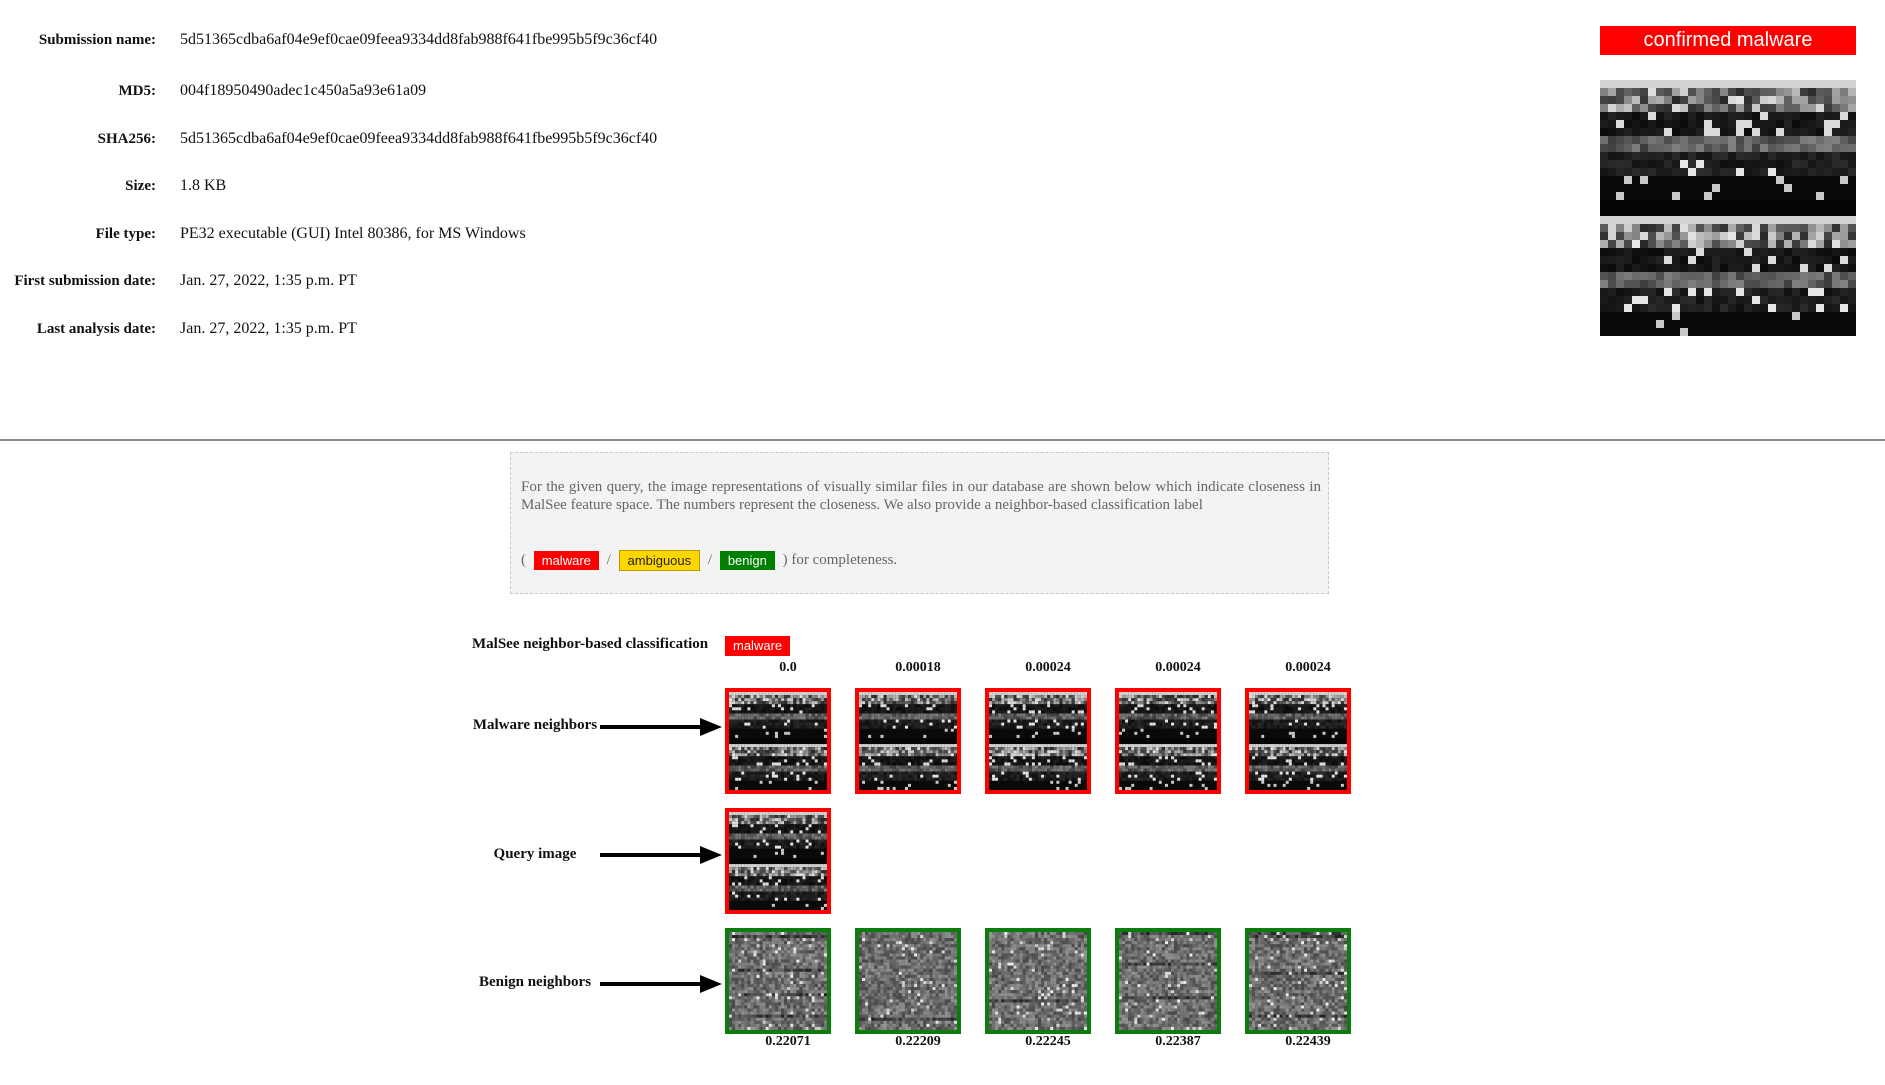 The width and height of the screenshot is (1885, 1085). Describe the element at coordinates (1178, 1041) in the screenshot. I see `benign-score: 0.22387` at that location.